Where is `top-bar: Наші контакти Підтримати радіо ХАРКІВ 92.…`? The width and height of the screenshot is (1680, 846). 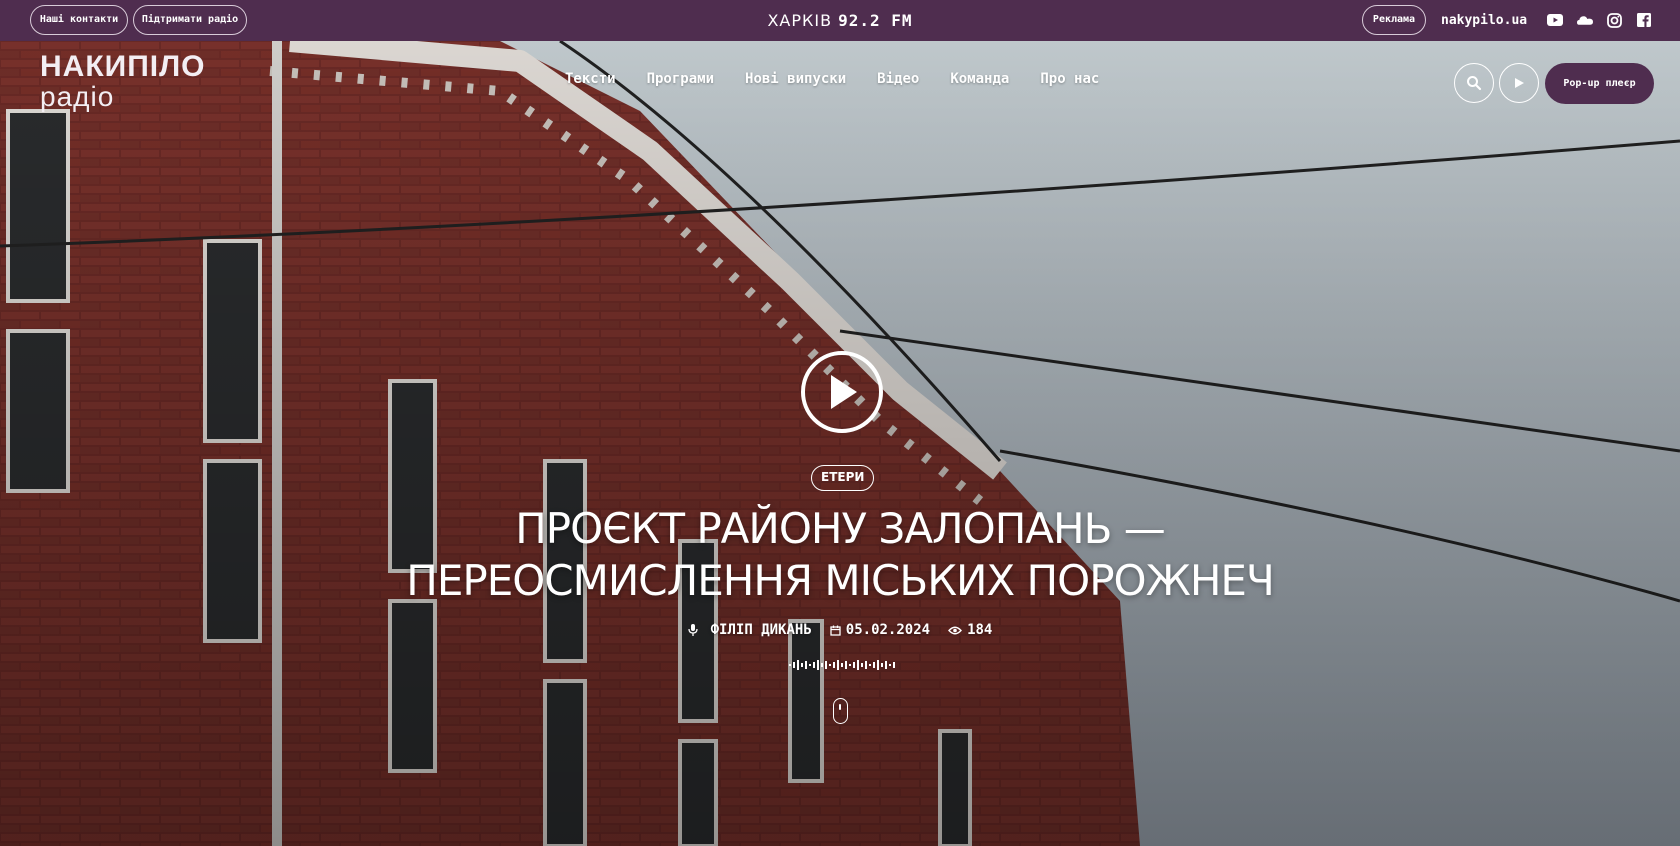 top-bar: Наші контакти Підтримати радіо ХАРКІВ 92.… is located at coordinates (840, 20).